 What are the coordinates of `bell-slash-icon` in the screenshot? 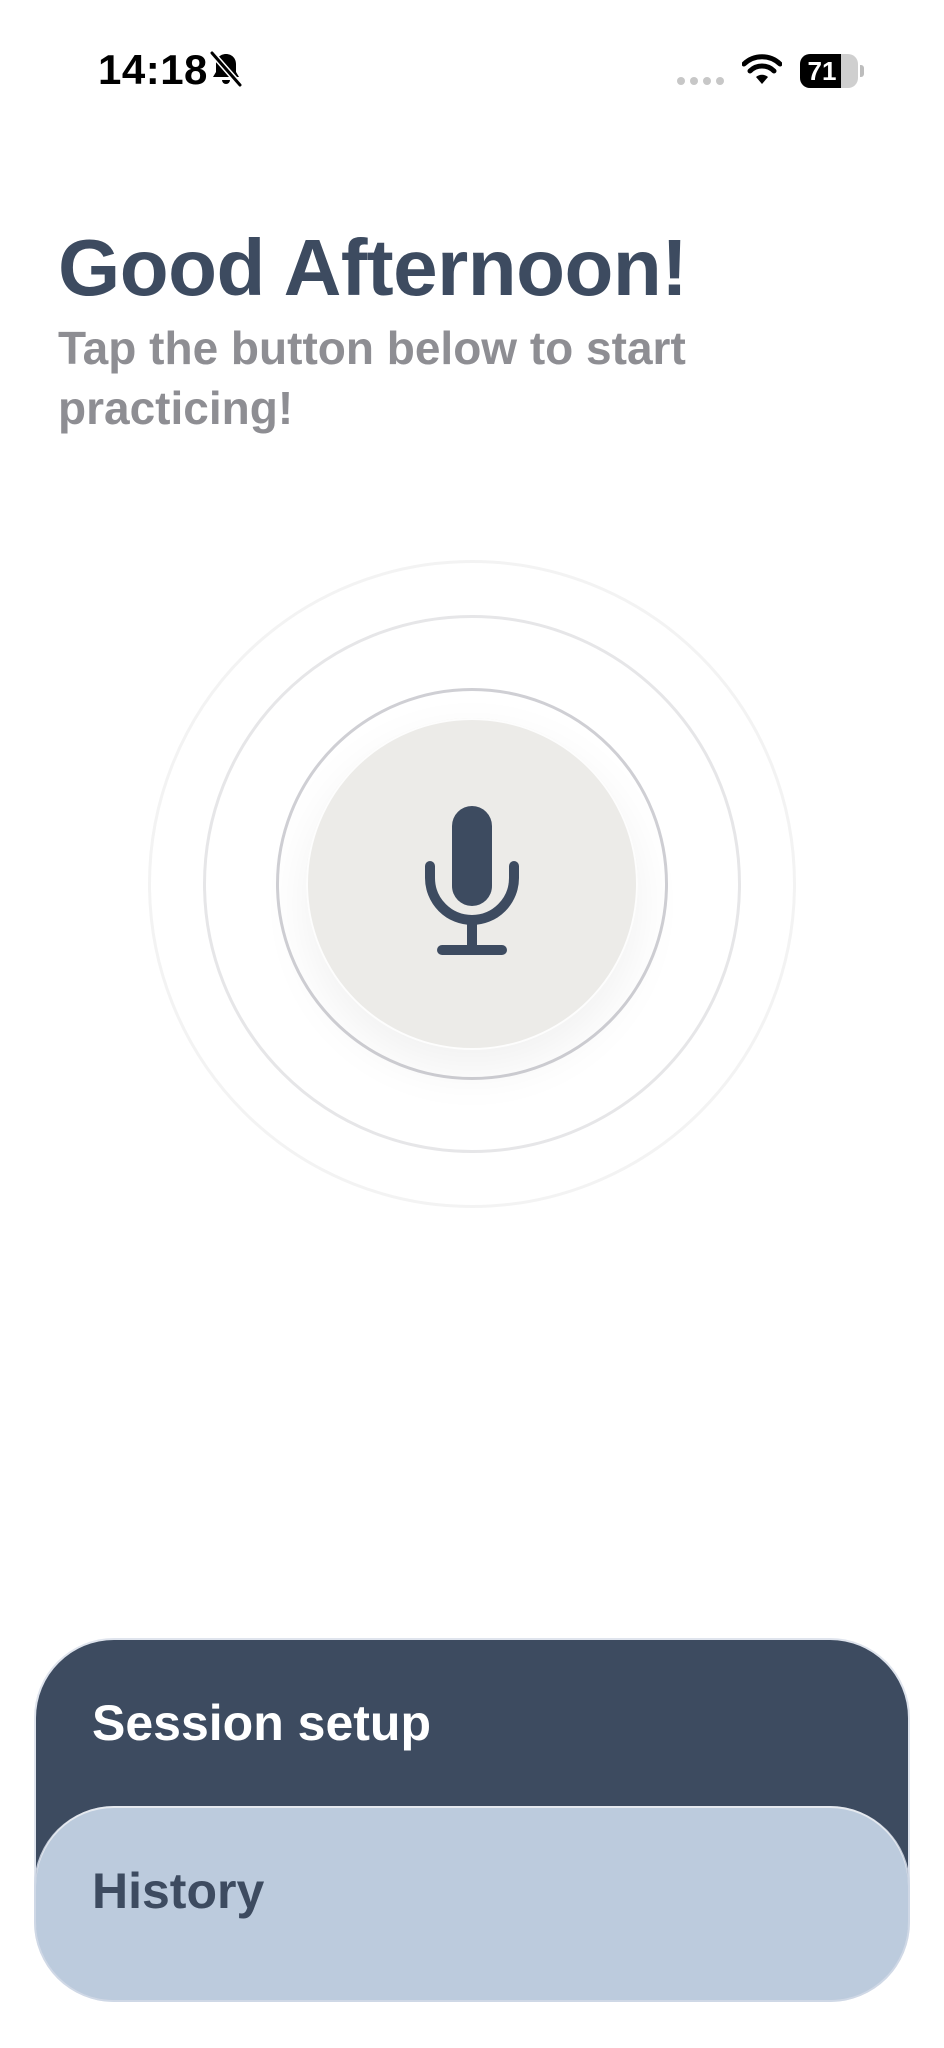 It's located at (226, 69).